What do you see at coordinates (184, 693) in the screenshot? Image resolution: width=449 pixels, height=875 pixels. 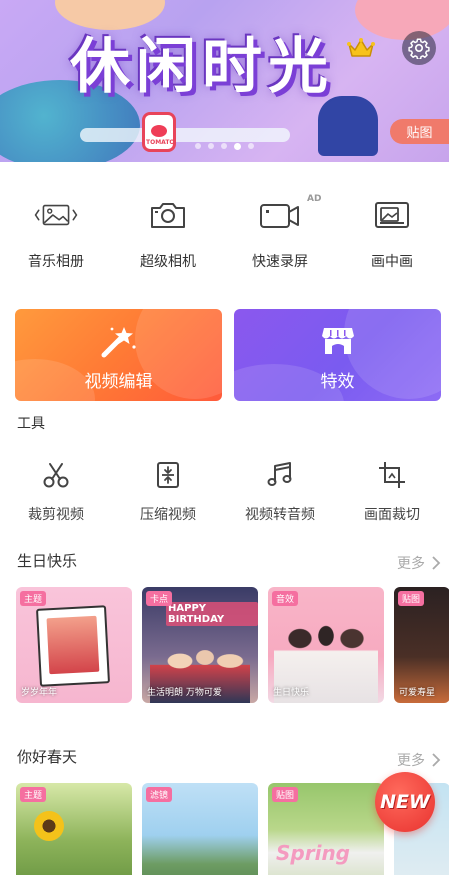 I see `template-caption: 生活明朗 万物可爱` at bounding box center [184, 693].